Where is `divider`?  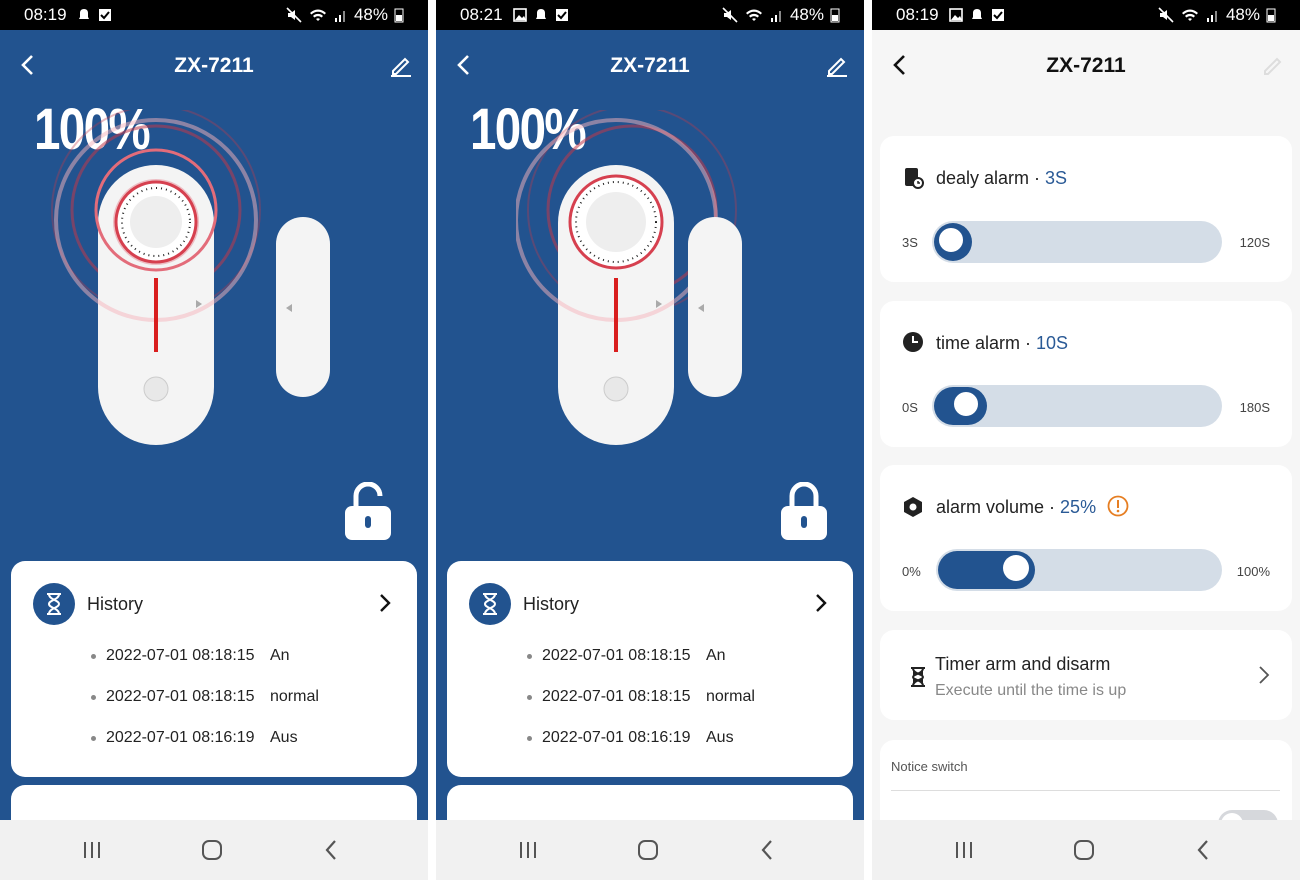
divider is located at coordinates (1085, 790).